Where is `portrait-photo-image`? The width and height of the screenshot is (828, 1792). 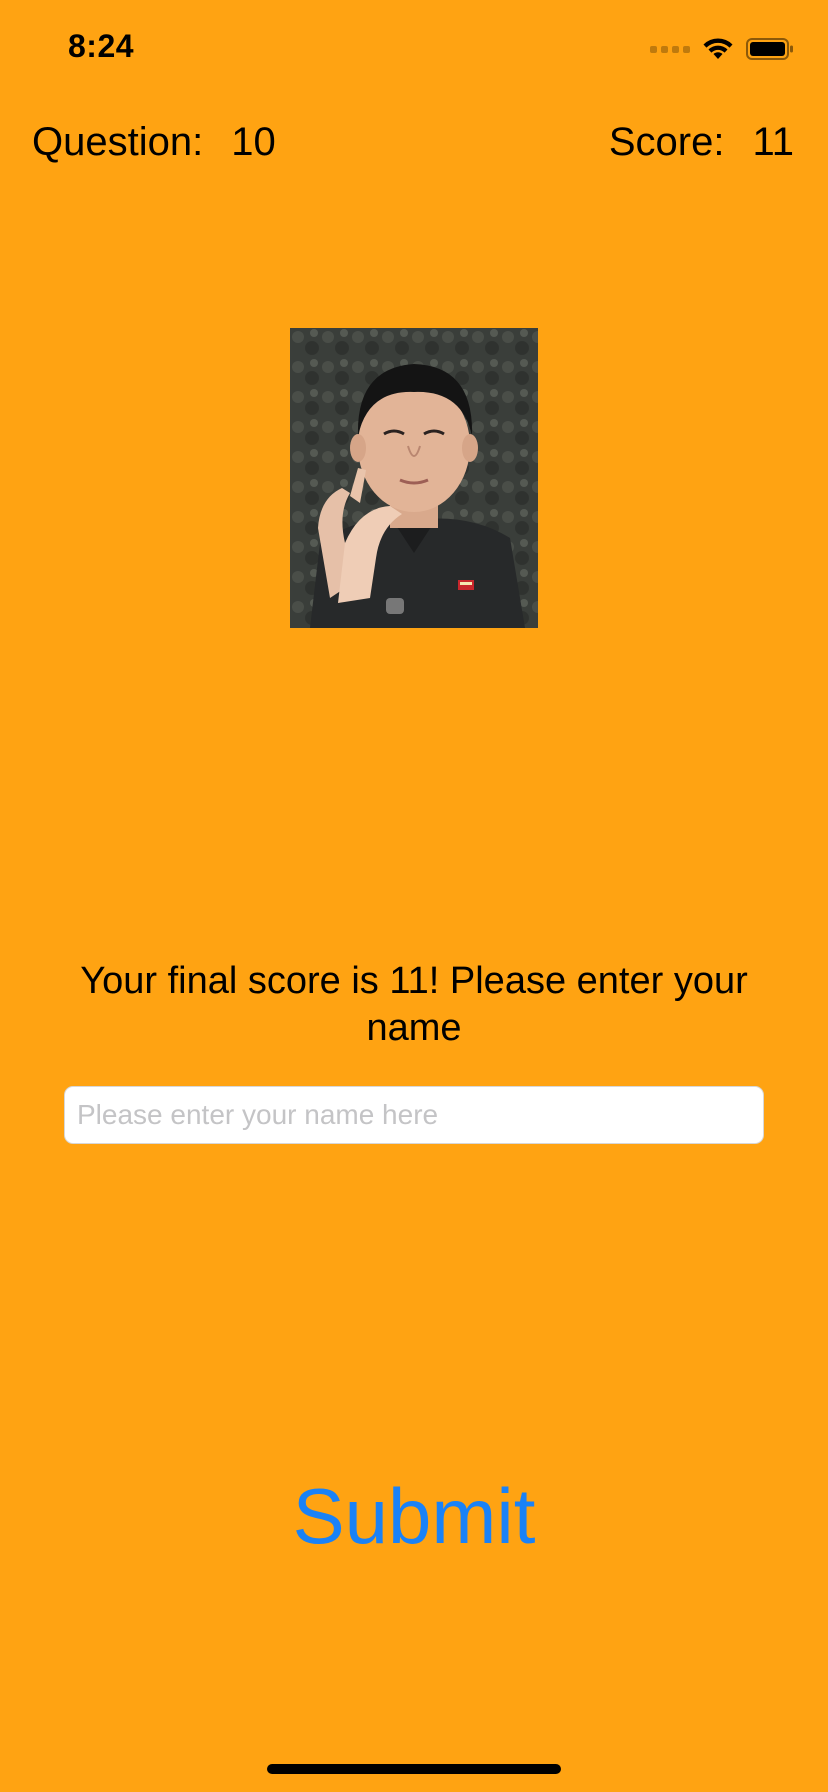 portrait-photo-image is located at coordinates (414, 478).